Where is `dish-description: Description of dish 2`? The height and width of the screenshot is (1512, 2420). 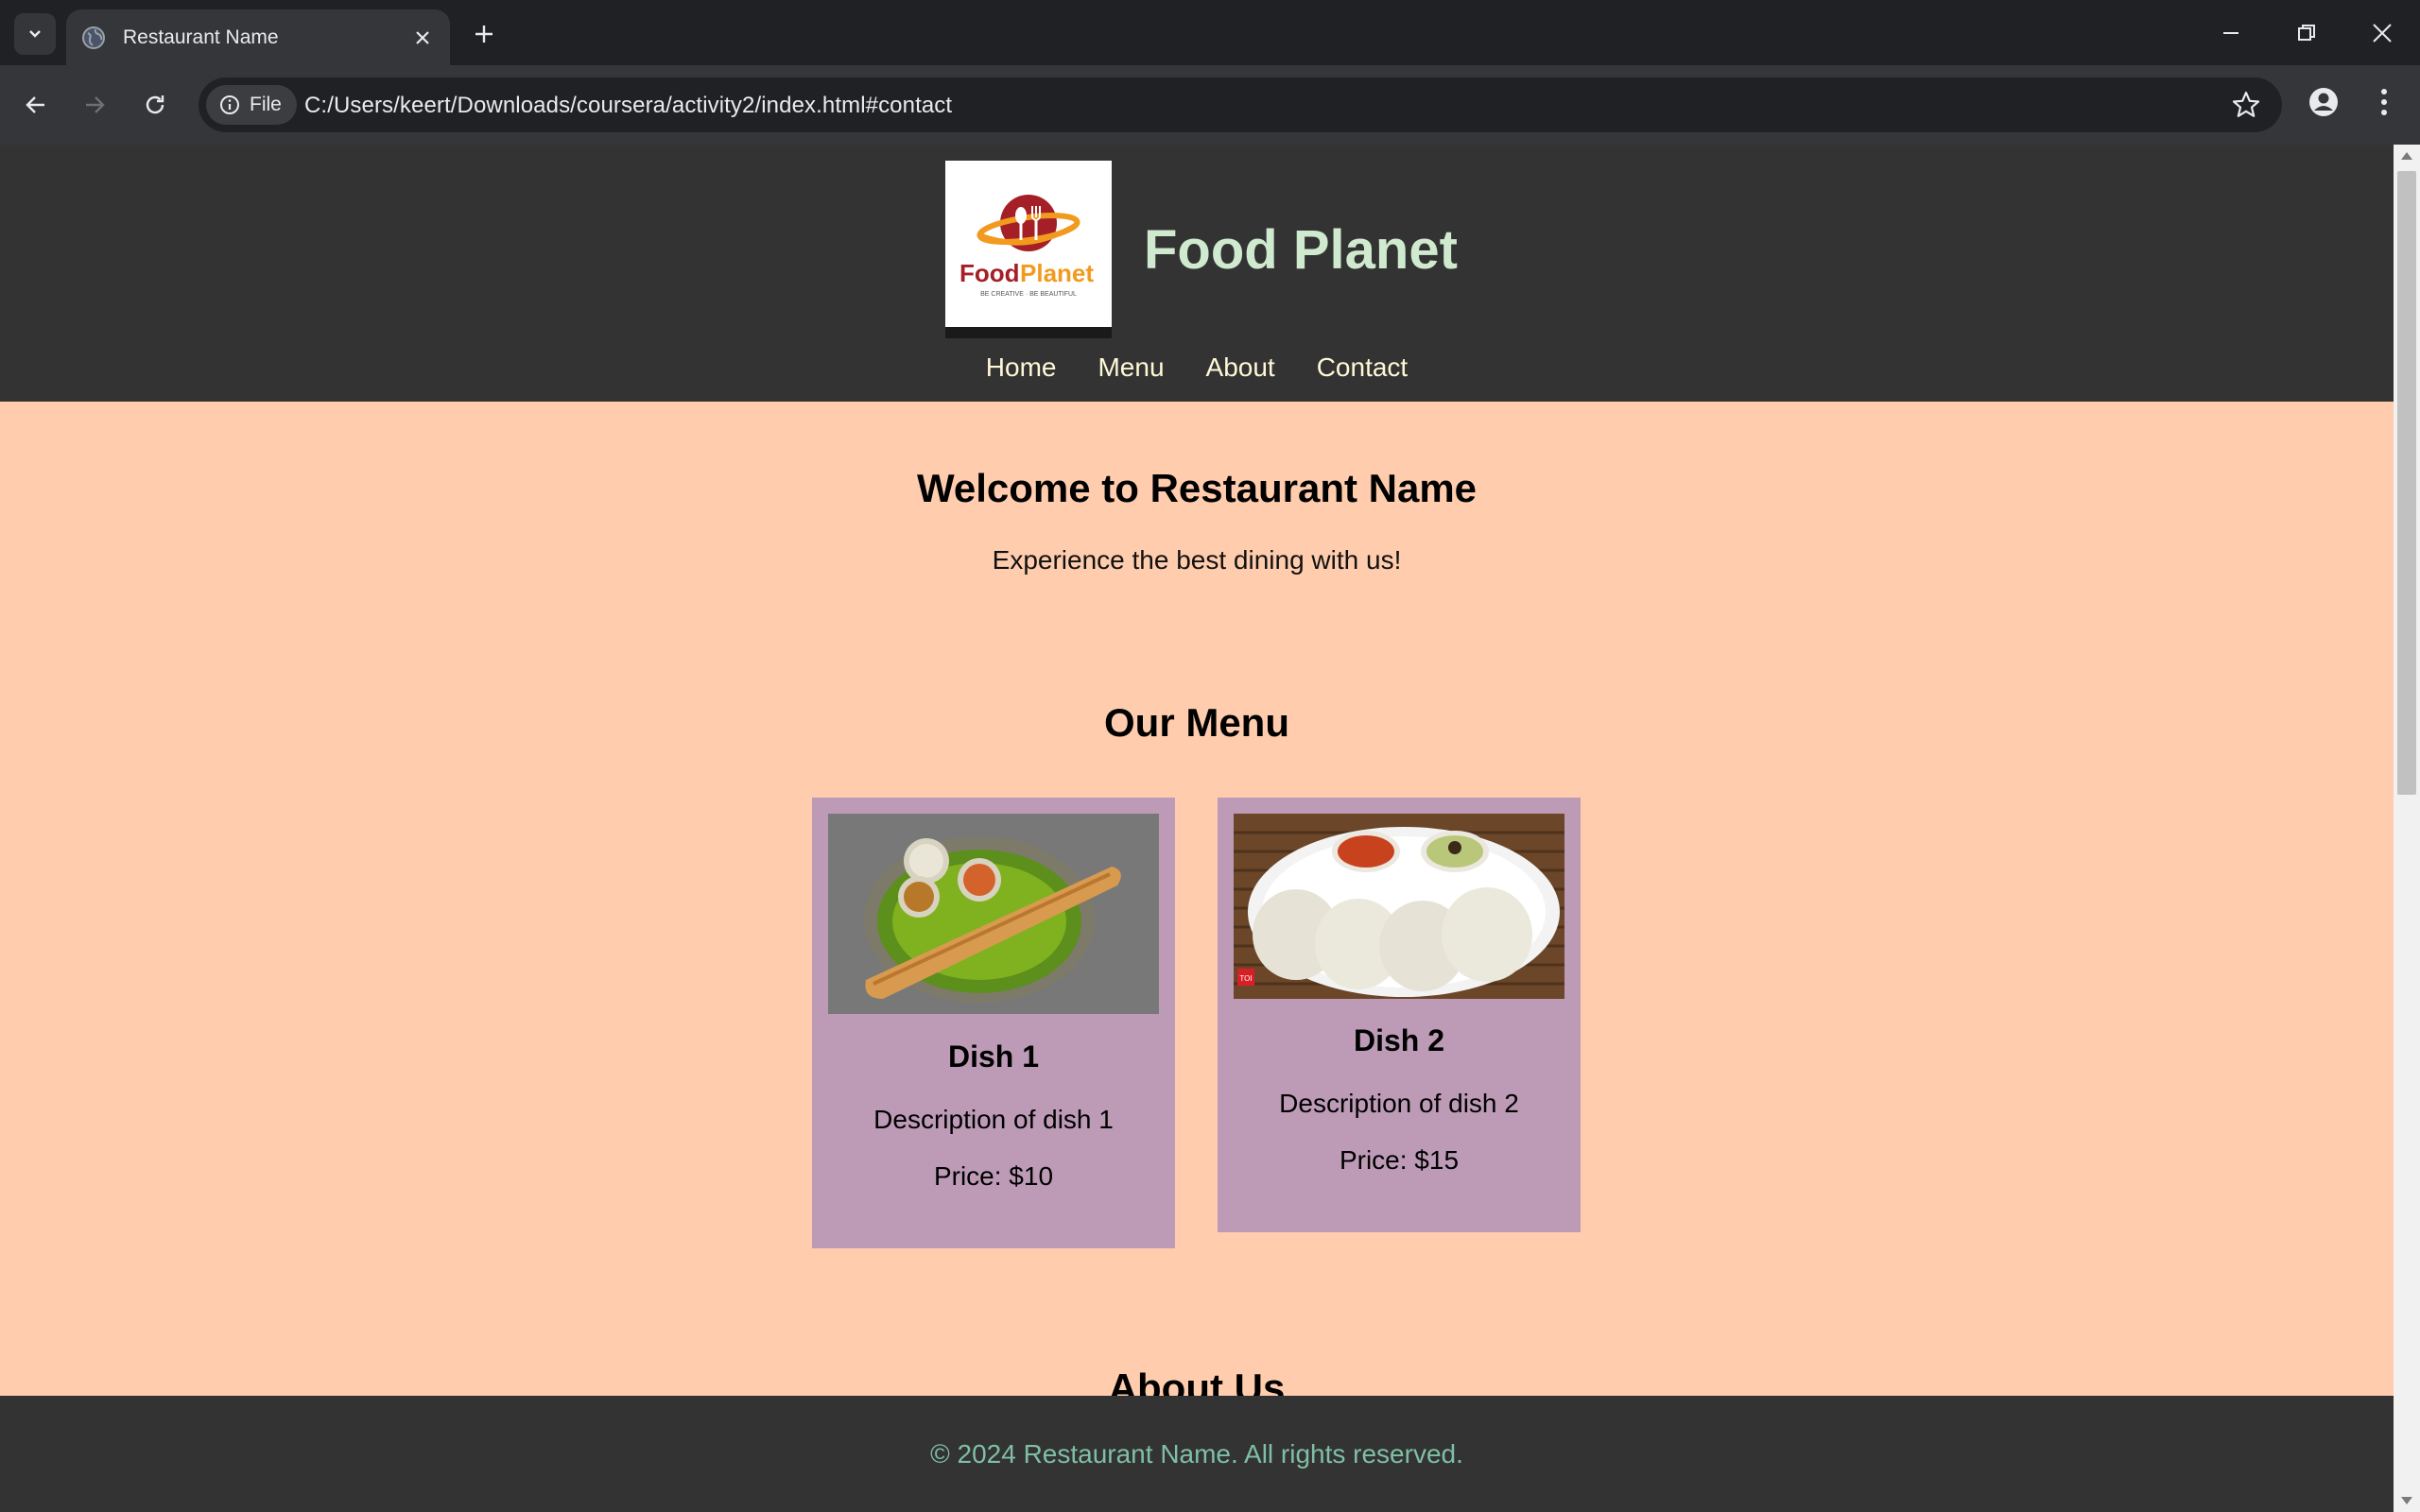 dish-description: Description of dish 2 is located at coordinates (1399, 1103).